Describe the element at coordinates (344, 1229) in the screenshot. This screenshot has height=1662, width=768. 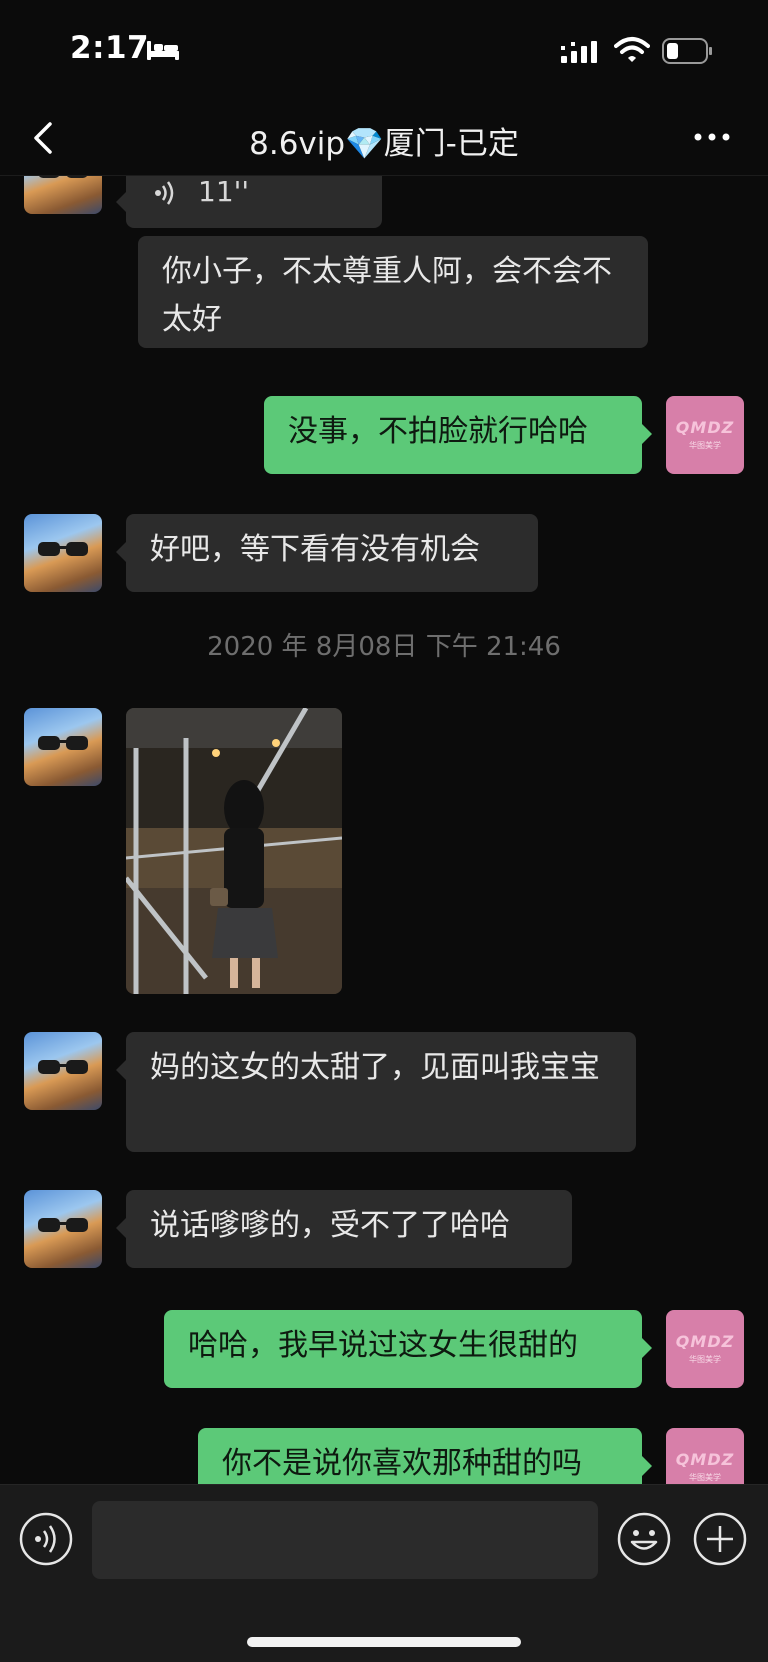
I see `message-bubble: 说话嗲嗲的，受不了了哈哈` at that location.